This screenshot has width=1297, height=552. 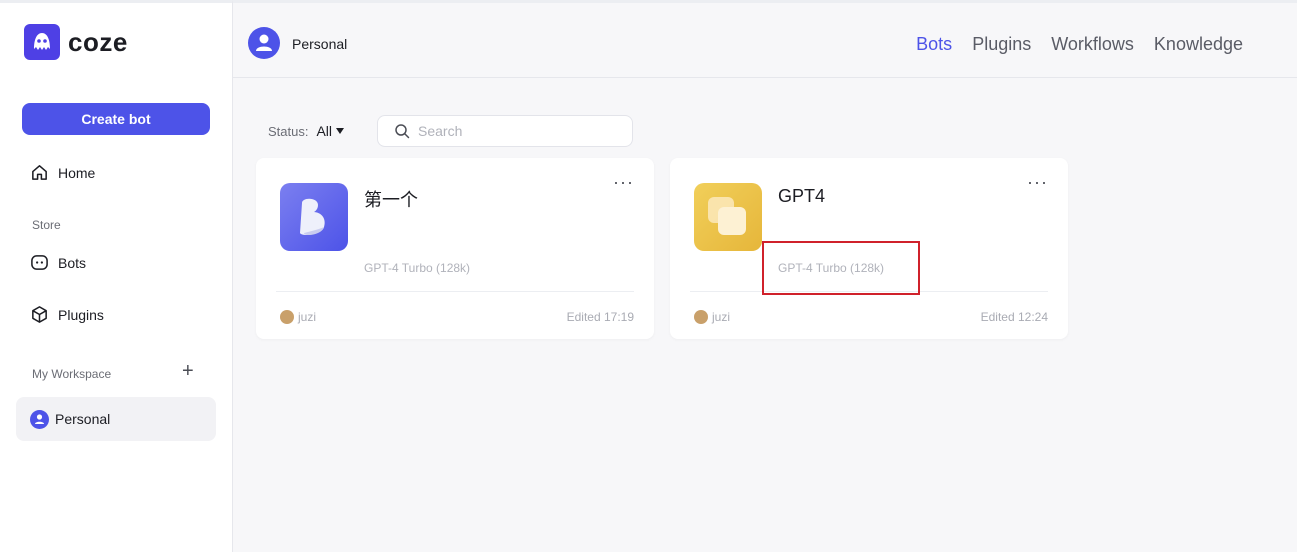 What do you see at coordinates (39, 172) in the screenshot?
I see `home-icon` at bounding box center [39, 172].